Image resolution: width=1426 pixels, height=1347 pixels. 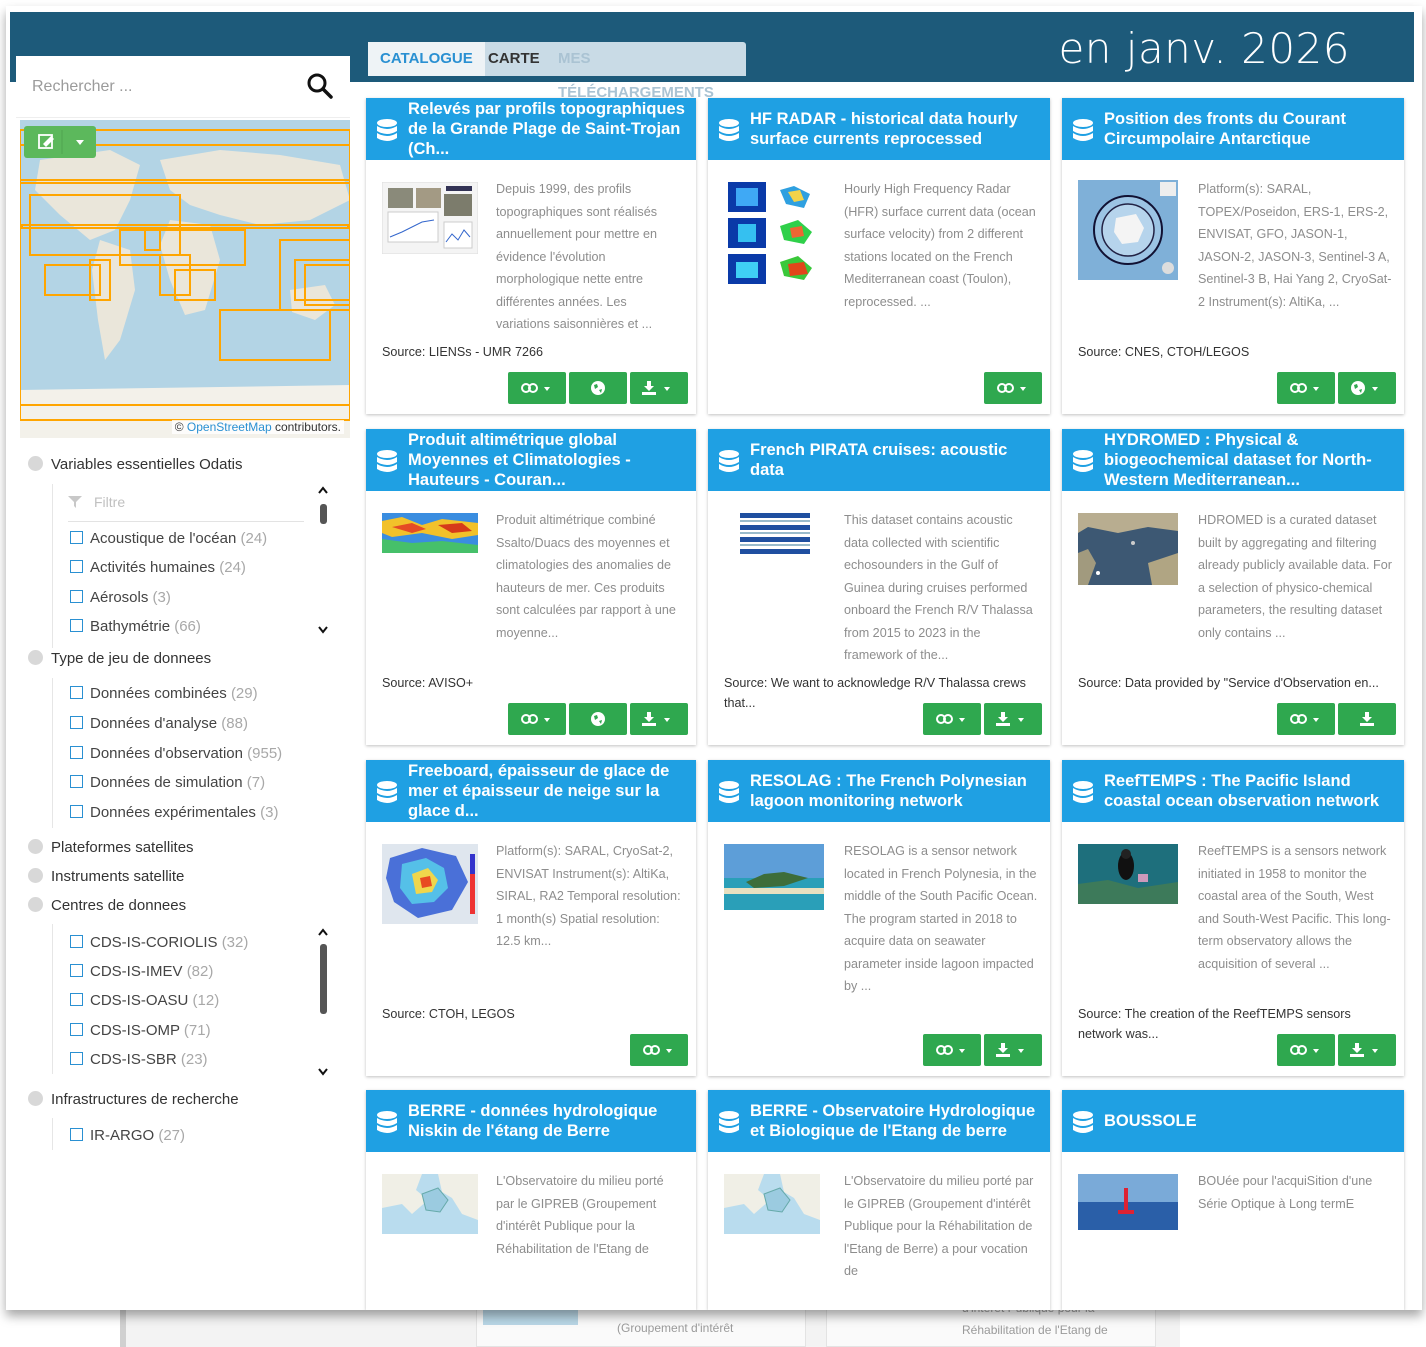 What do you see at coordinates (135, 464) in the screenshot?
I see `filter-group-variables: Variables essentielles Odatis` at bounding box center [135, 464].